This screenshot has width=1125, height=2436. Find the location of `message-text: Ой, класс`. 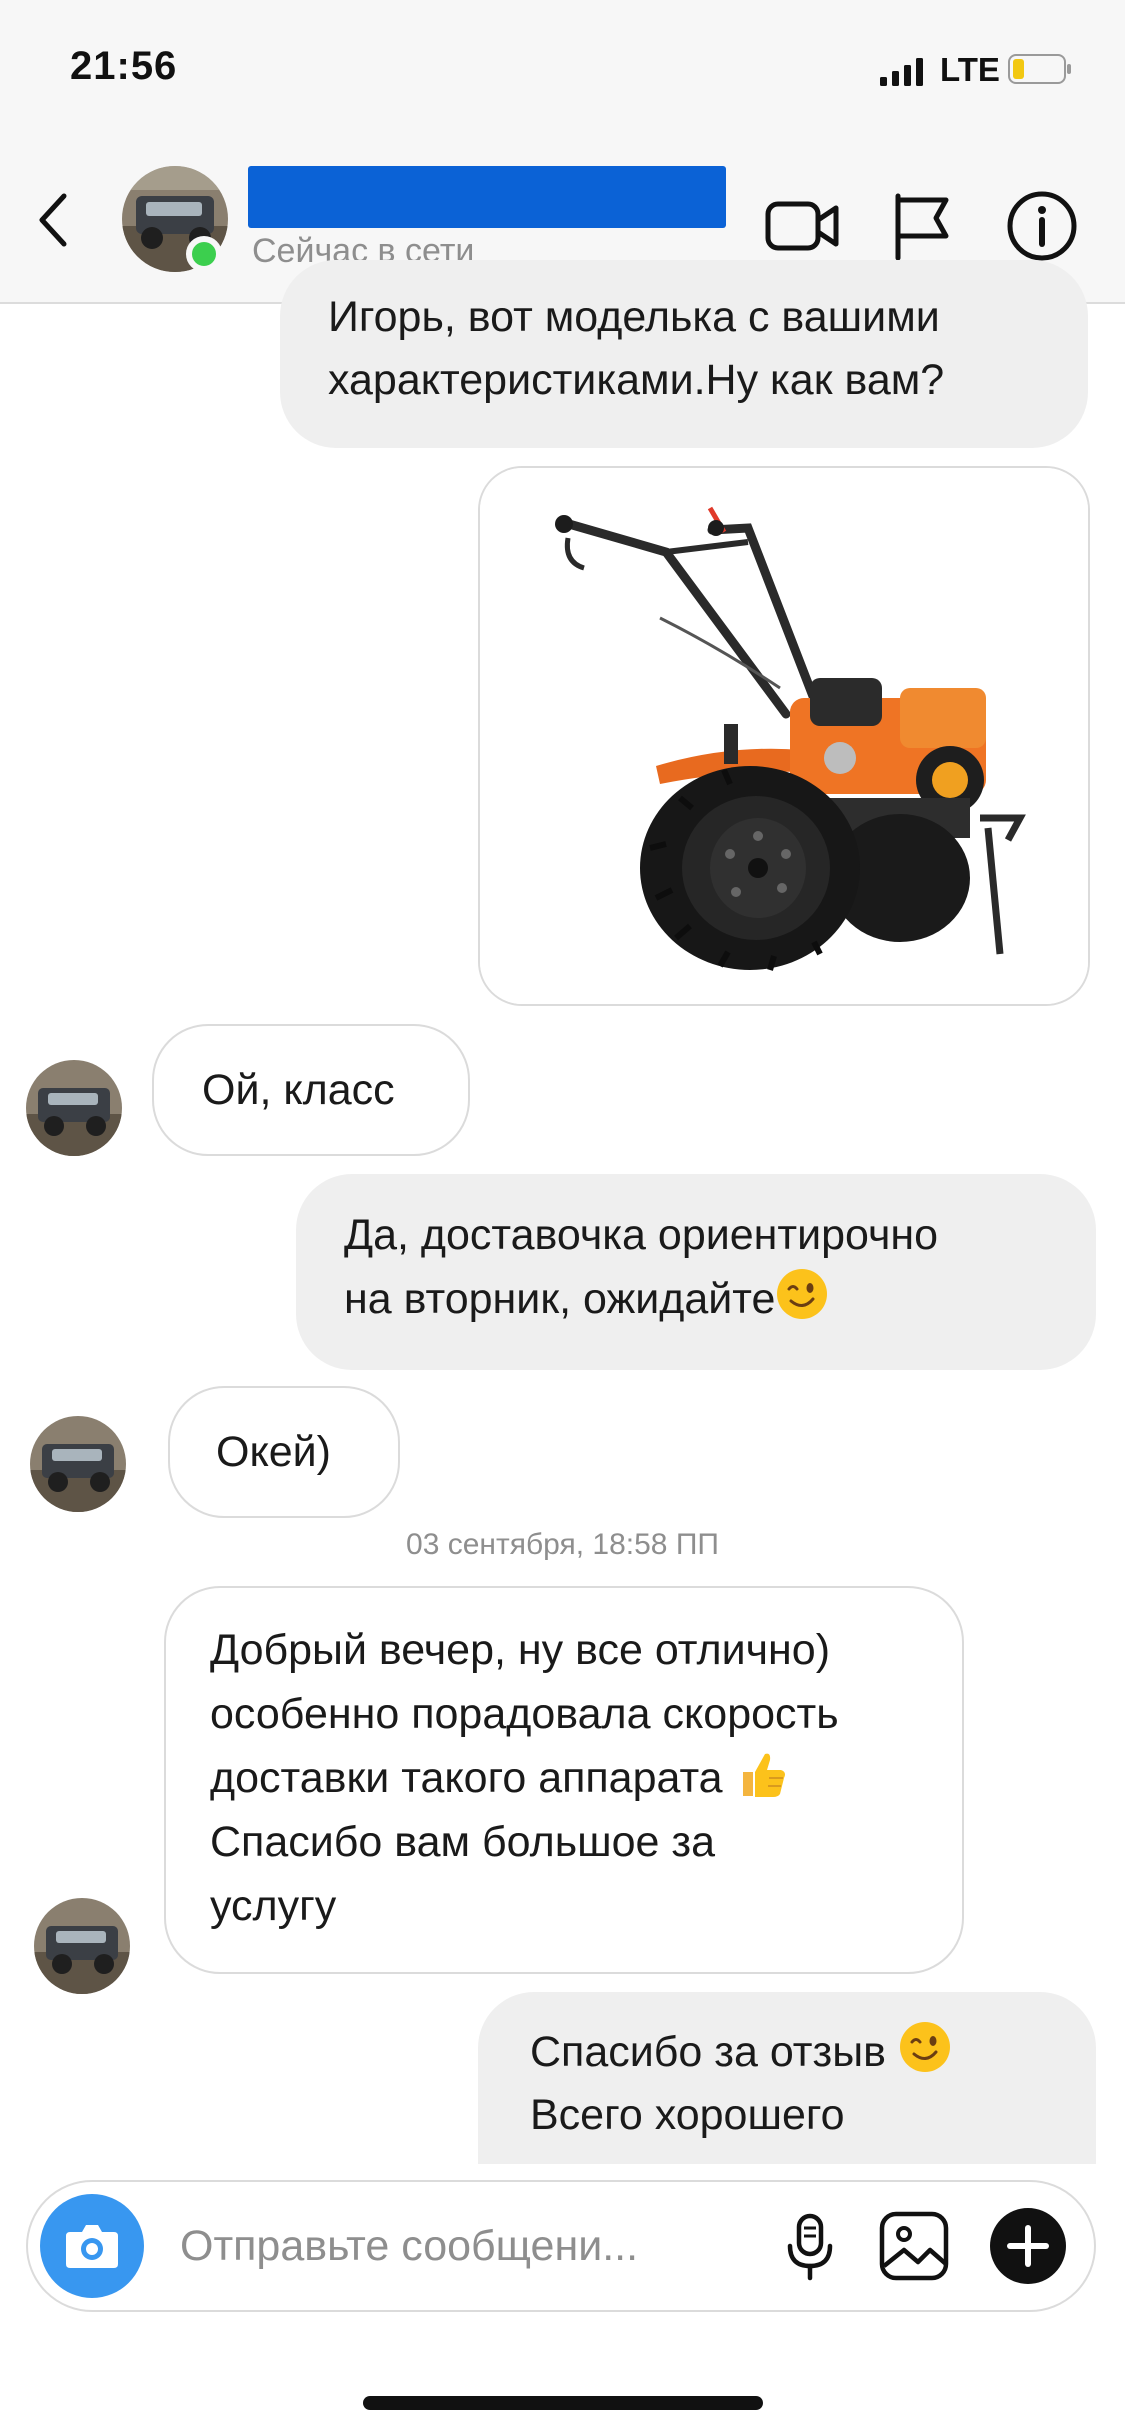

message-text: Ой, класс is located at coordinates (298, 1090).